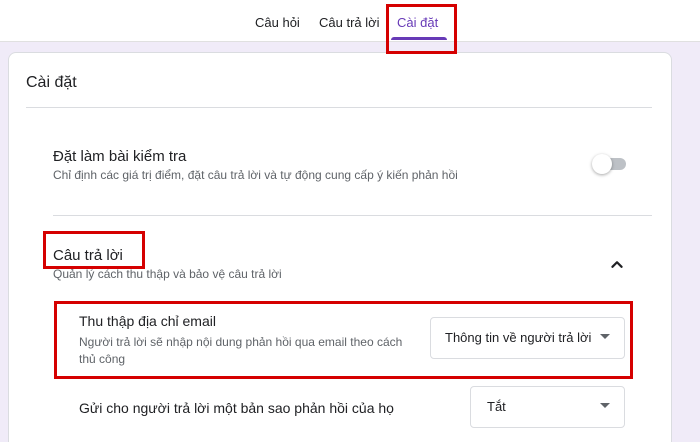 The image size is (700, 442). I want to click on top-tab-bar: Câu hỏi Câu trả lời Cài đặt, so click(350, 21).